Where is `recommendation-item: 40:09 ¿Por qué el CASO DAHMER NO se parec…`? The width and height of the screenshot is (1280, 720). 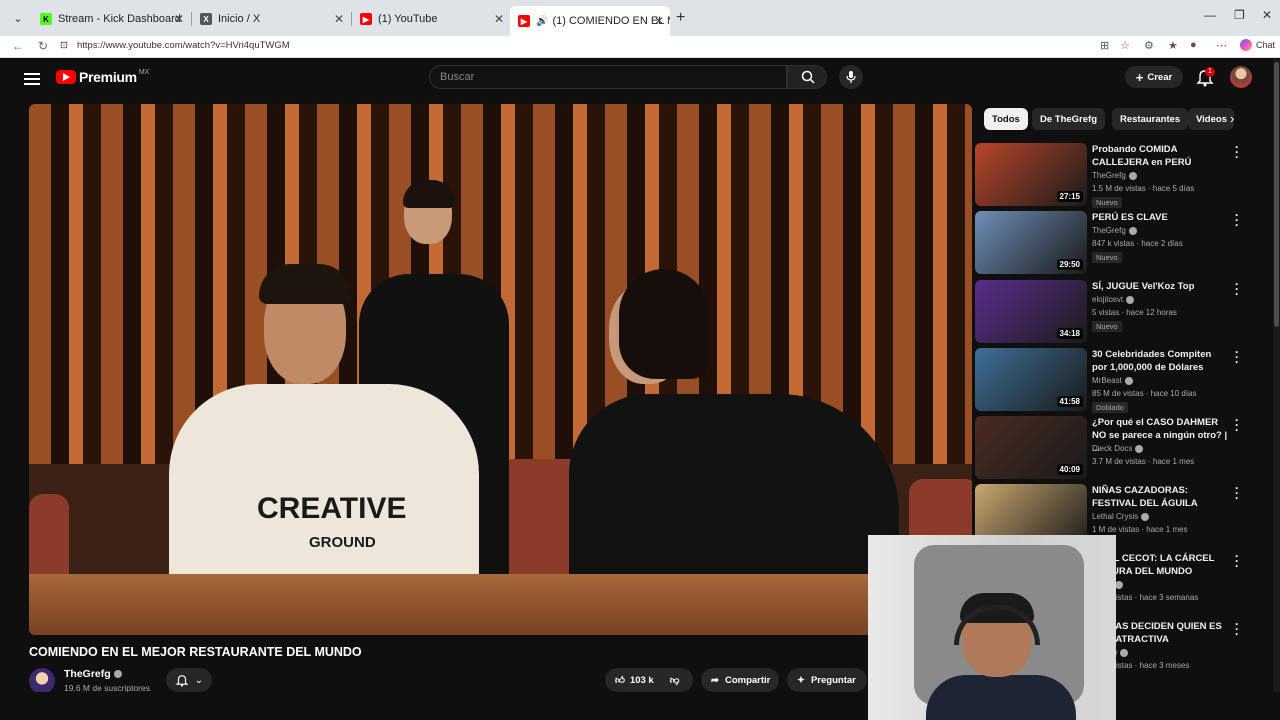 recommendation-item: 40:09 ¿Por qué el CASO DAHMER NO se parec… is located at coordinates (1110, 447).